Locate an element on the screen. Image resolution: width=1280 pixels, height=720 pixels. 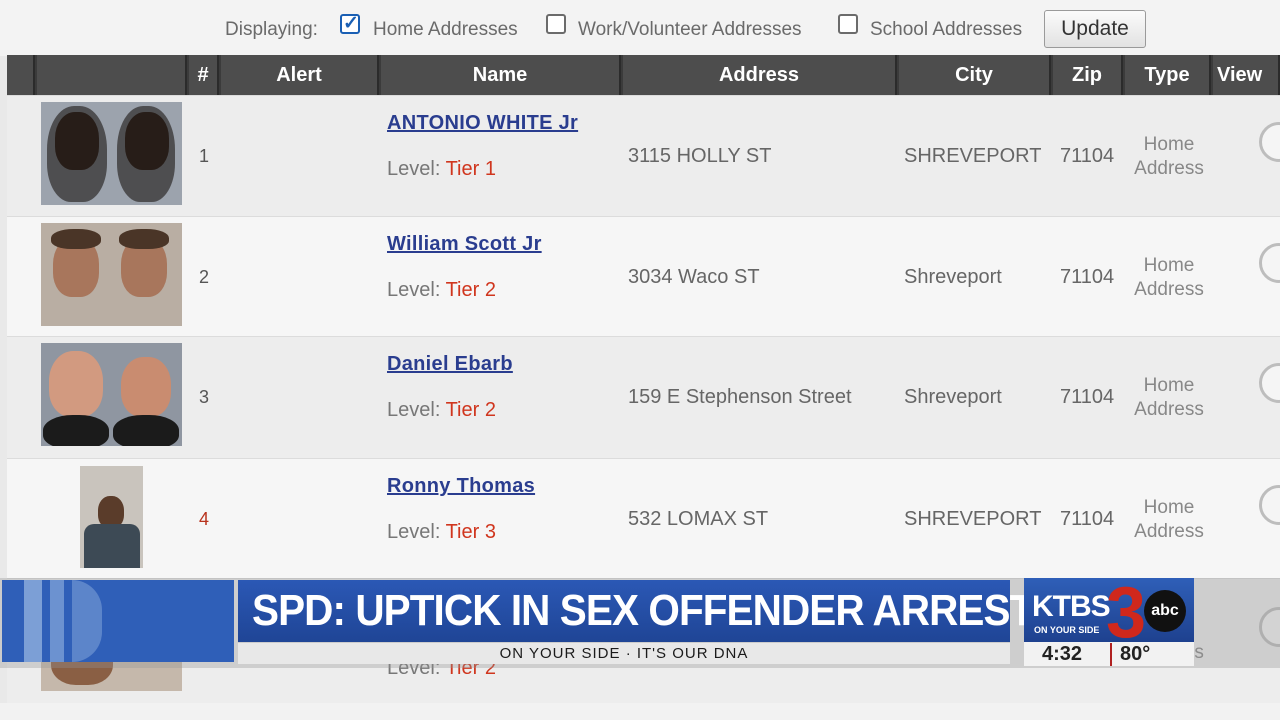
work-volunteer-addresses-checkbox is located at coordinates (556, 24).